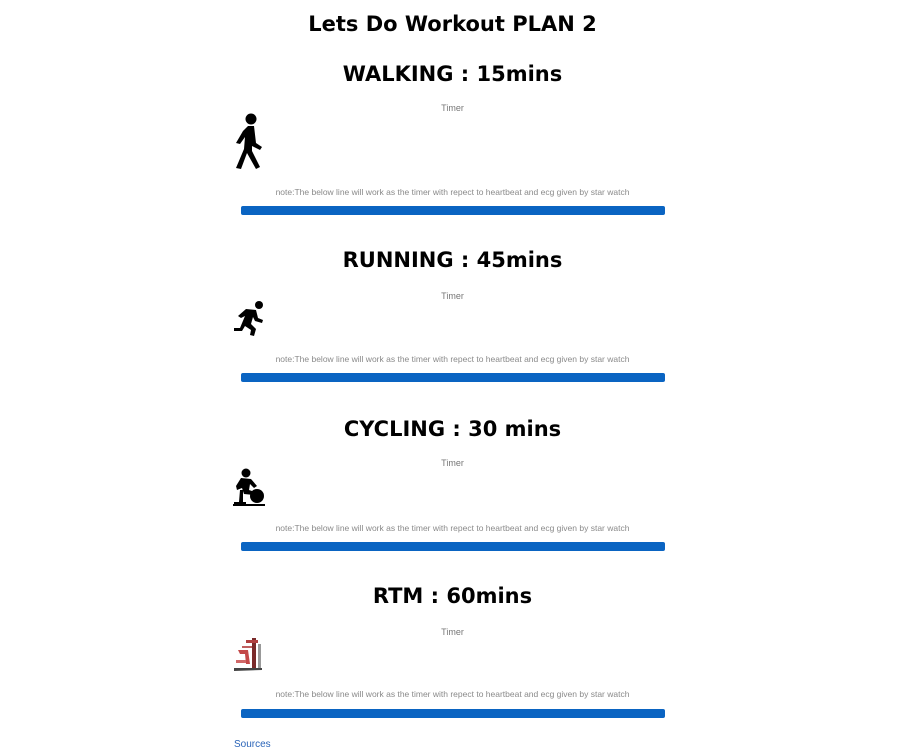  Describe the element at coordinates (452, 596) in the screenshot. I see `workout-title: RTM : 60mins` at that location.